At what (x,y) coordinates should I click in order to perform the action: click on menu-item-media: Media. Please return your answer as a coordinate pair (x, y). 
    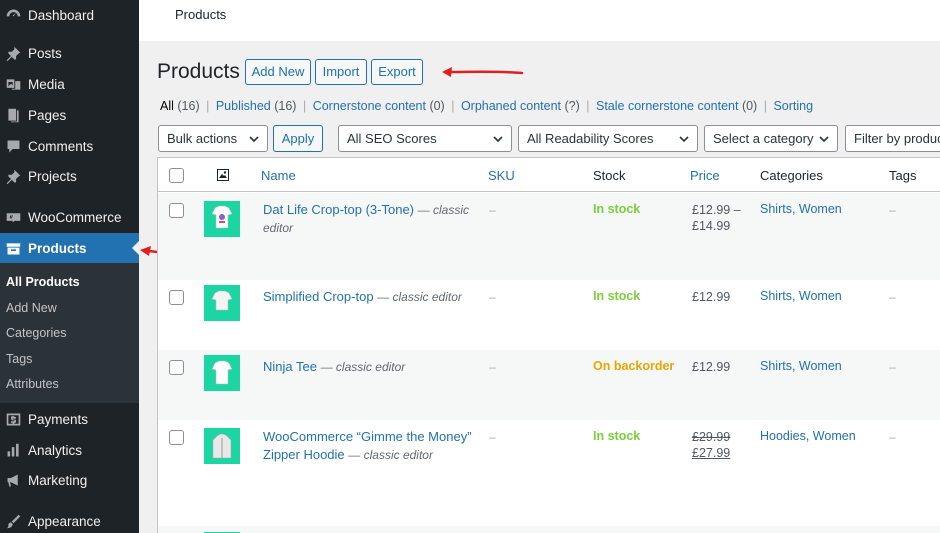
    Looking at the image, I should click on (69, 84).